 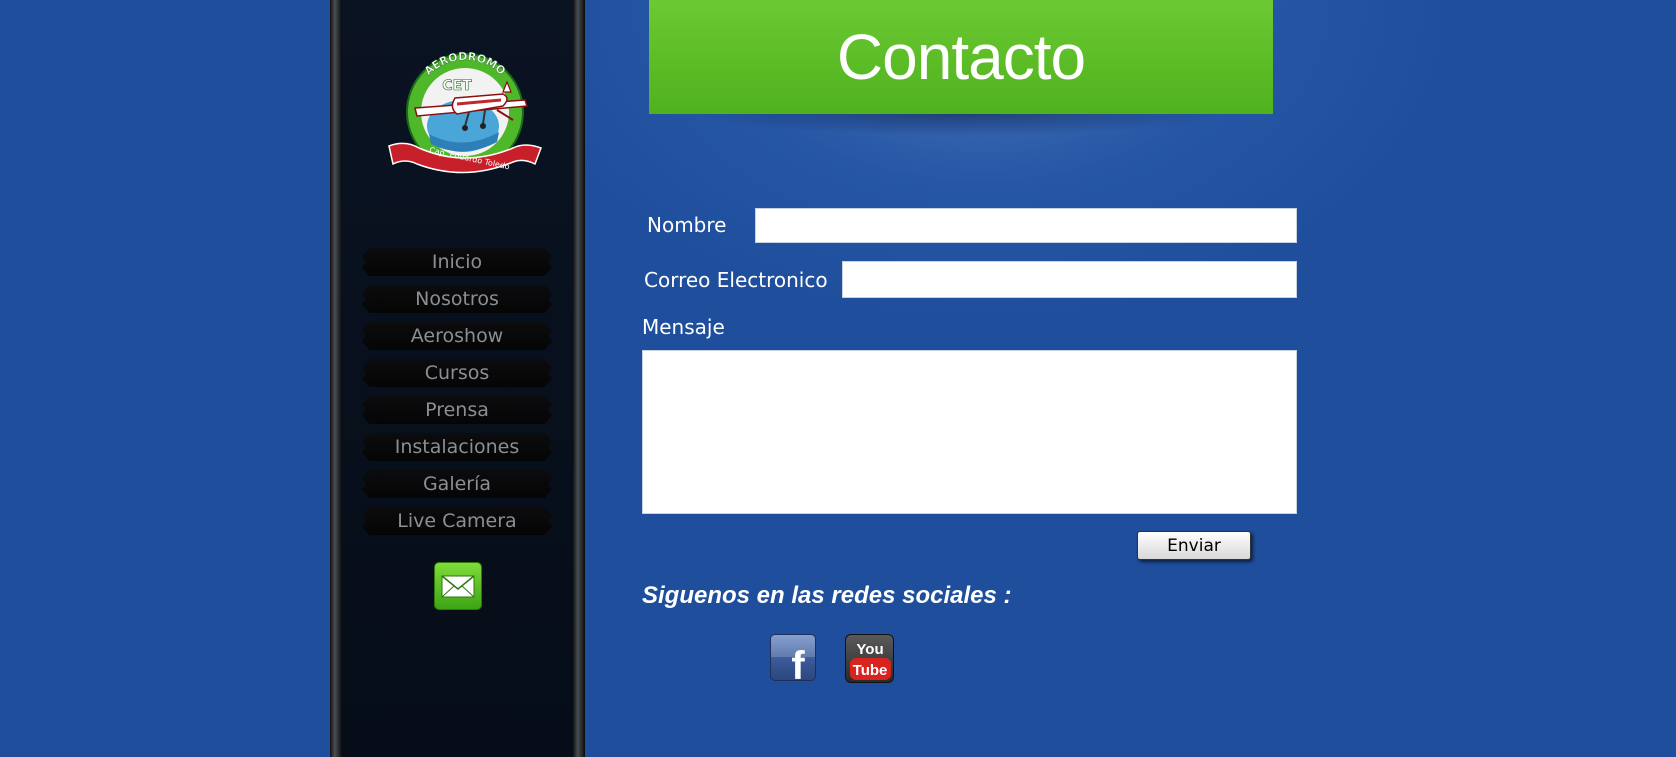 I want to click on svg-text: Tube, so click(x=870, y=670).